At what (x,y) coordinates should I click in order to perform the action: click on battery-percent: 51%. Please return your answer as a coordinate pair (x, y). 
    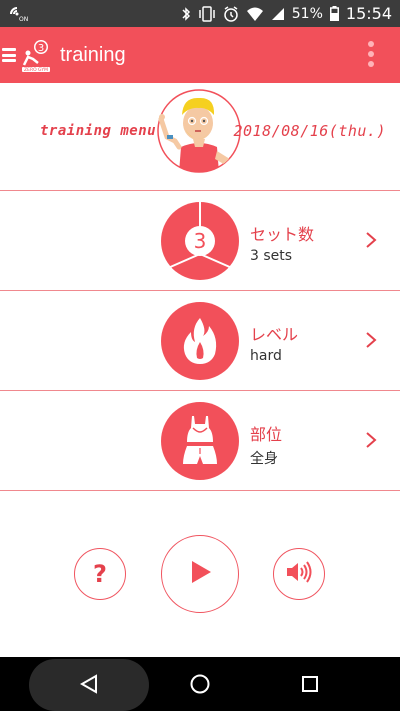
    Looking at the image, I should click on (307, 13).